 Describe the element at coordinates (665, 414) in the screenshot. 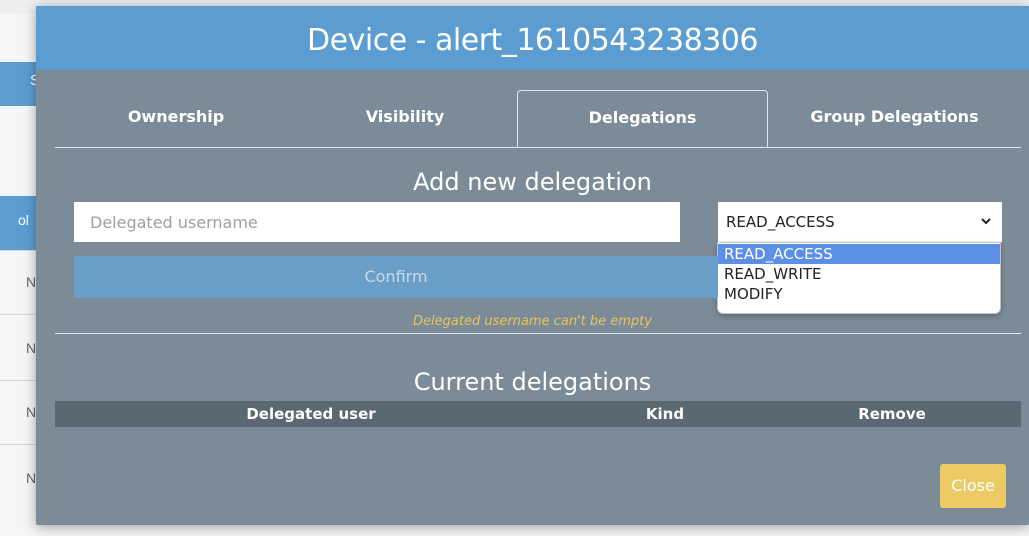

I see `column-header-kind: Kind` at that location.